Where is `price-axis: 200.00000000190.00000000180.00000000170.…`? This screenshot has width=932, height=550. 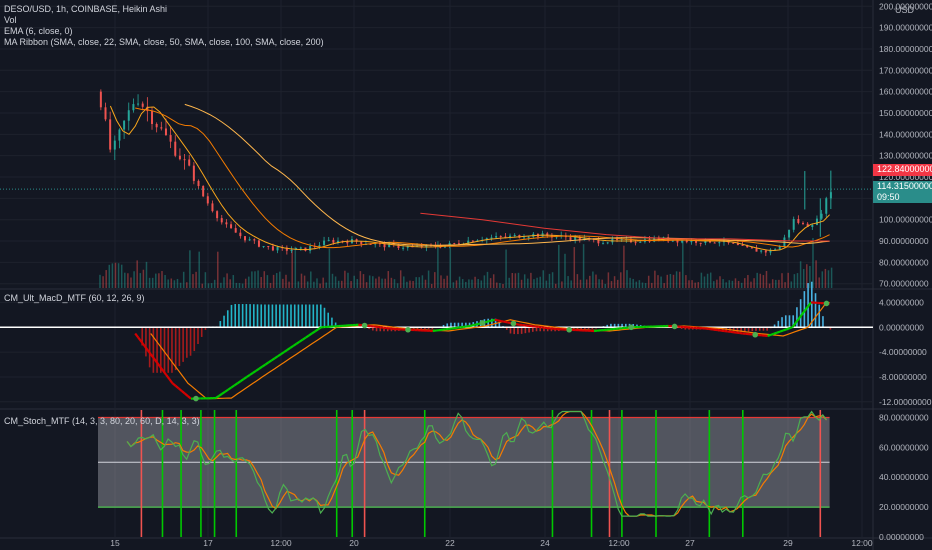 price-axis: 200.00000000190.00000000180.00000000170.… is located at coordinates (905, 271).